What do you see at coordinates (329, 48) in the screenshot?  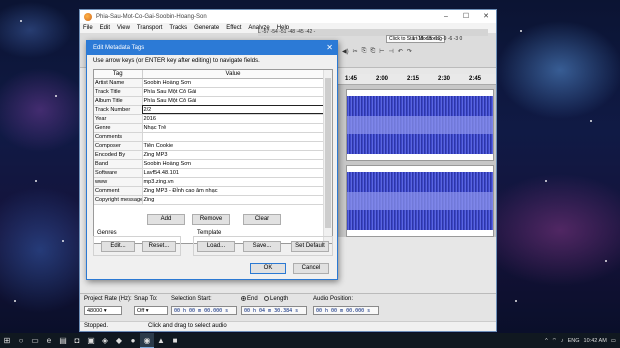 I see `close-icon: ✕` at bounding box center [329, 48].